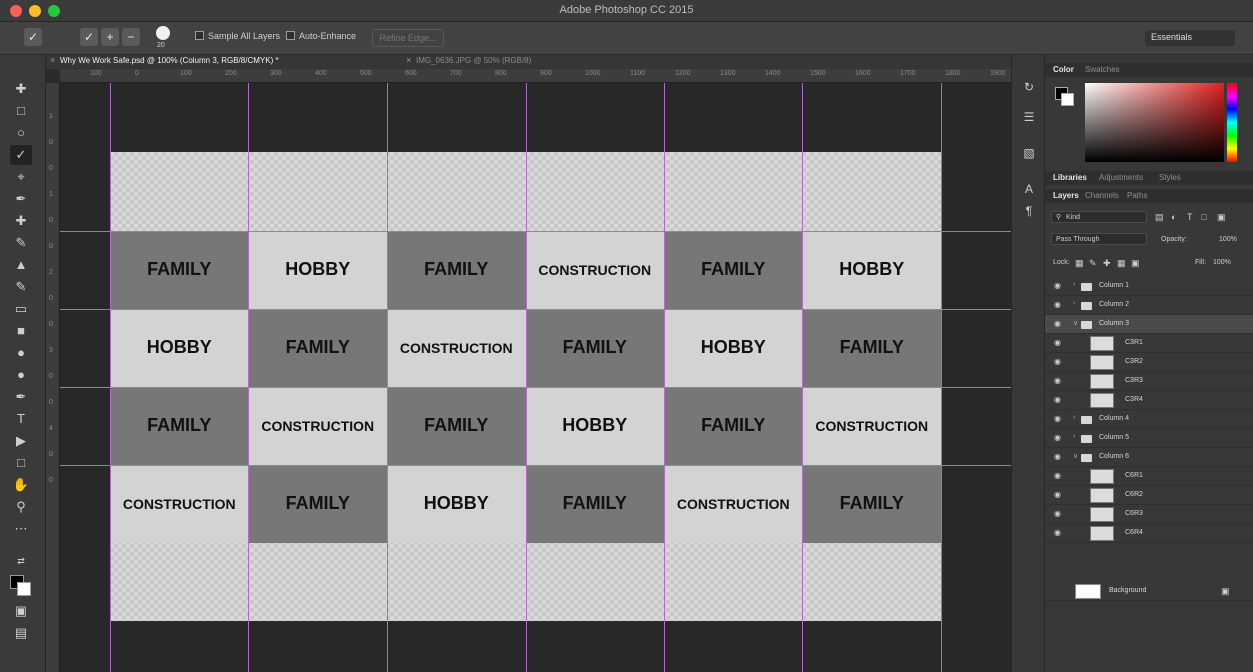 The image size is (1253, 672). What do you see at coordinates (1149, 400) in the screenshot?
I see `layer-row: ◉ C3R4` at bounding box center [1149, 400].